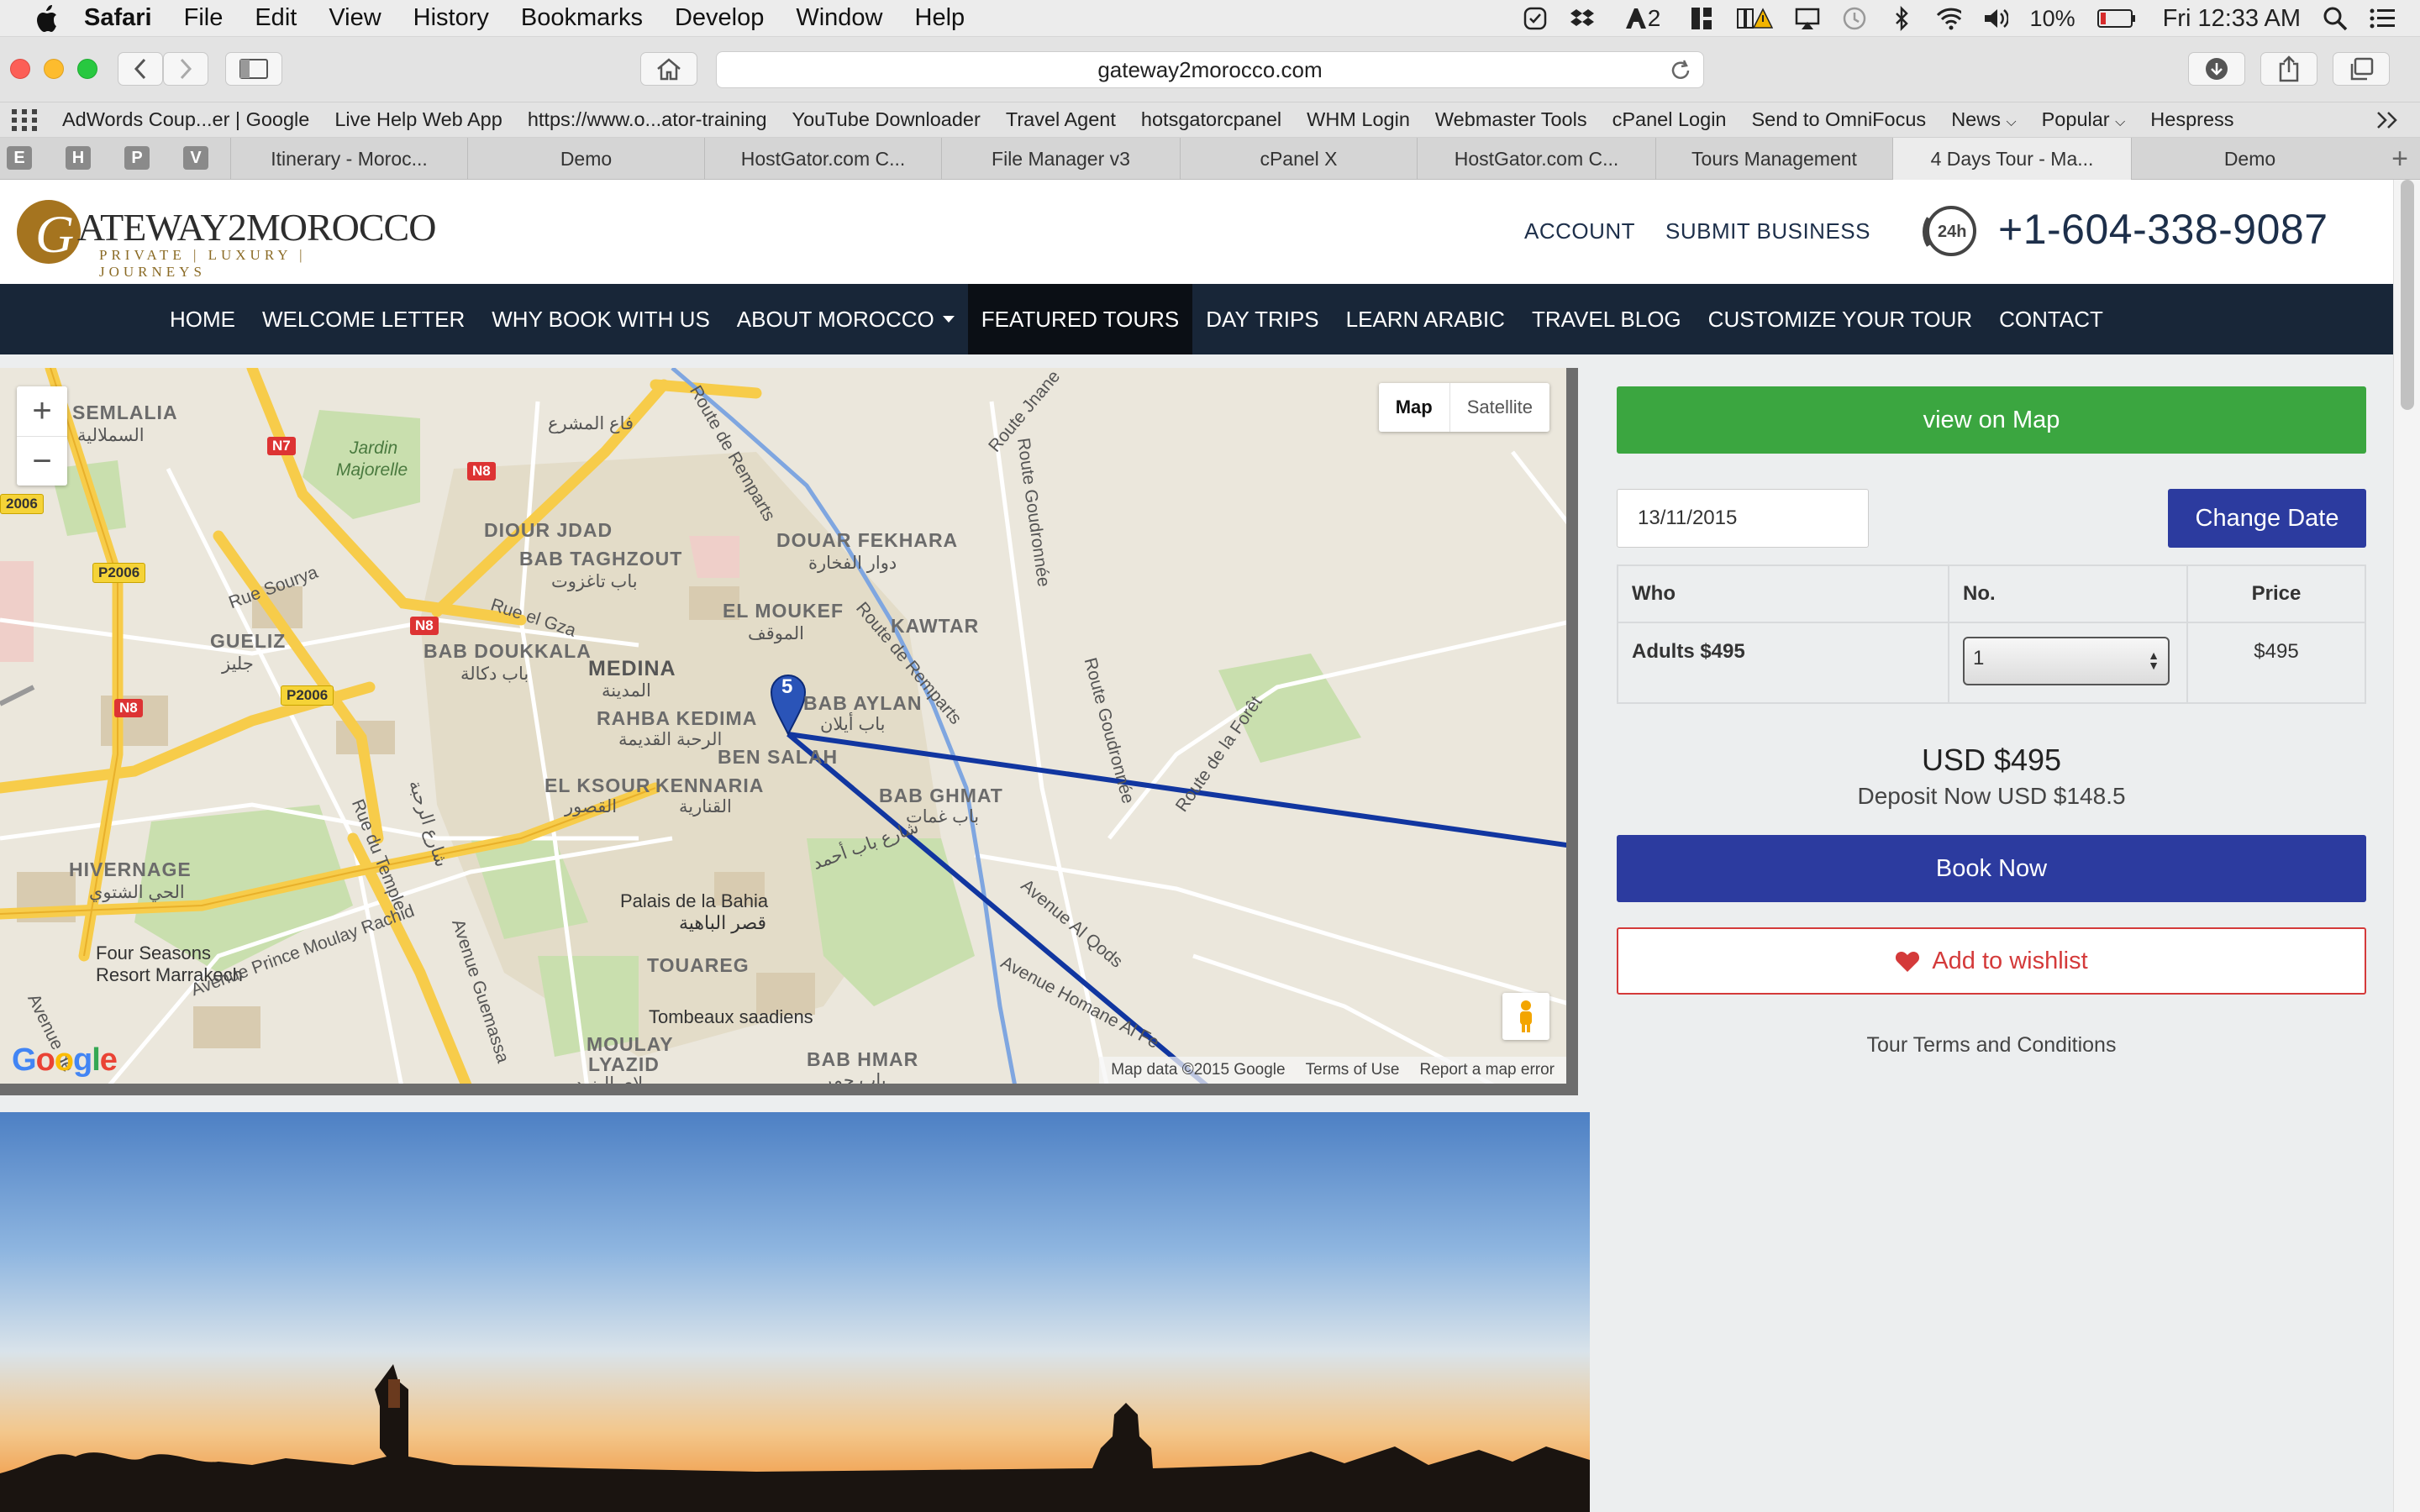 The height and width of the screenshot is (1512, 2420). I want to click on menu-view: View, so click(355, 18).